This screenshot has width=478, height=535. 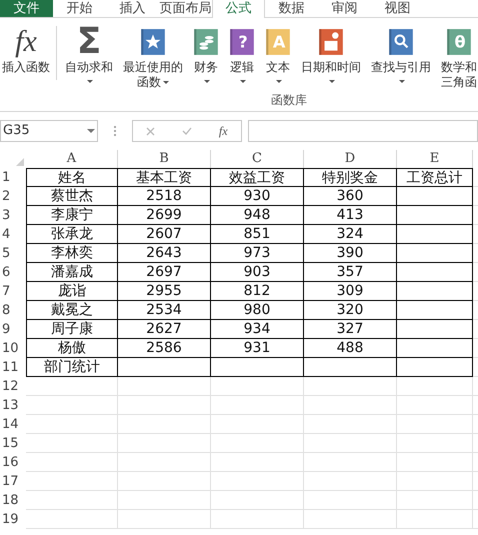 I want to click on row-header: 6, so click(x=13, y=272).